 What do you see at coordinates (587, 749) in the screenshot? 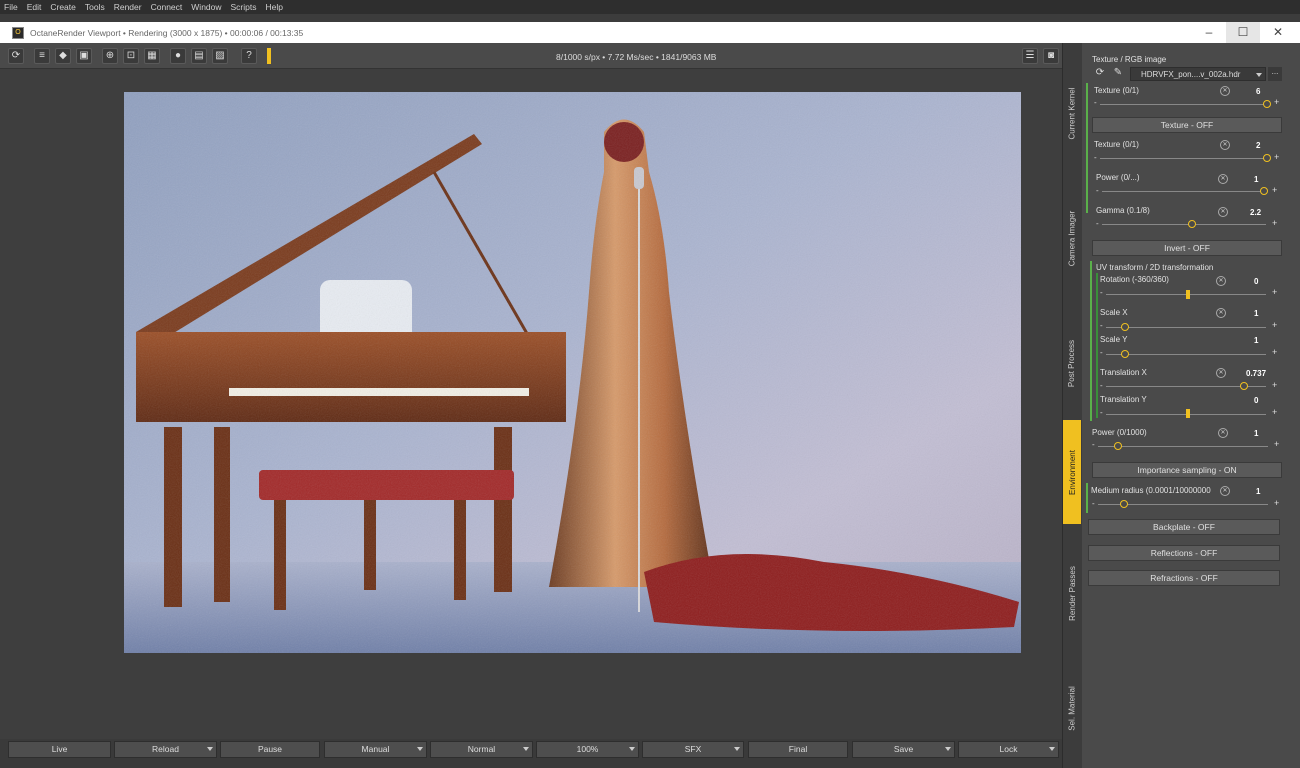
I see `zoom-dropdown: 100%` at bounding box center [587, 749].